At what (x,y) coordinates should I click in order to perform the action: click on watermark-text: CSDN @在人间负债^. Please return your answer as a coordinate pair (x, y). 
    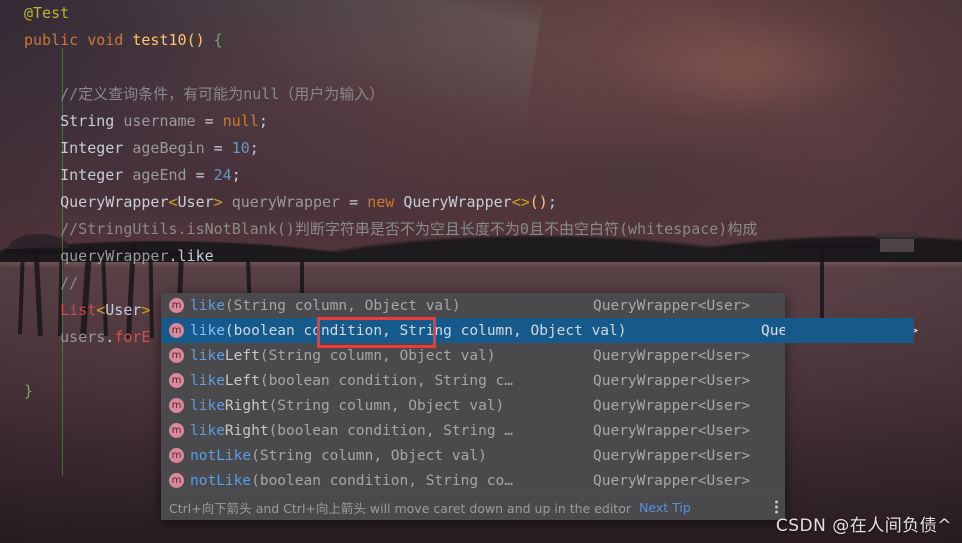
    Looking at the image, I should click on (863, 526).